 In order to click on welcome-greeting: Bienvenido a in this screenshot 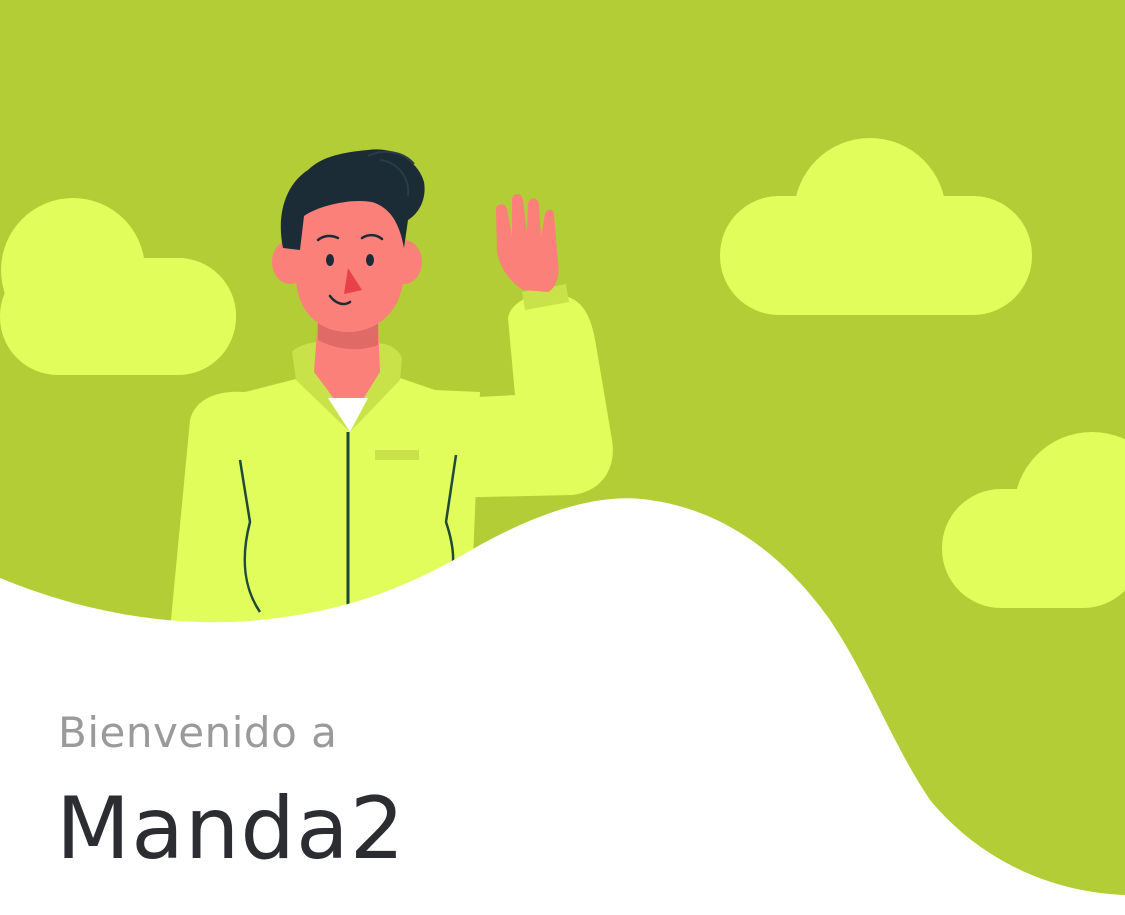, I will do `click(198, 732)`.